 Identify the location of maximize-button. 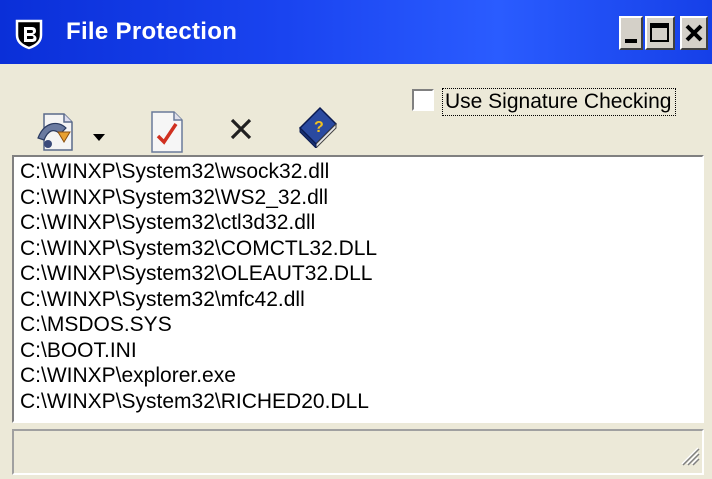
(660, 33).